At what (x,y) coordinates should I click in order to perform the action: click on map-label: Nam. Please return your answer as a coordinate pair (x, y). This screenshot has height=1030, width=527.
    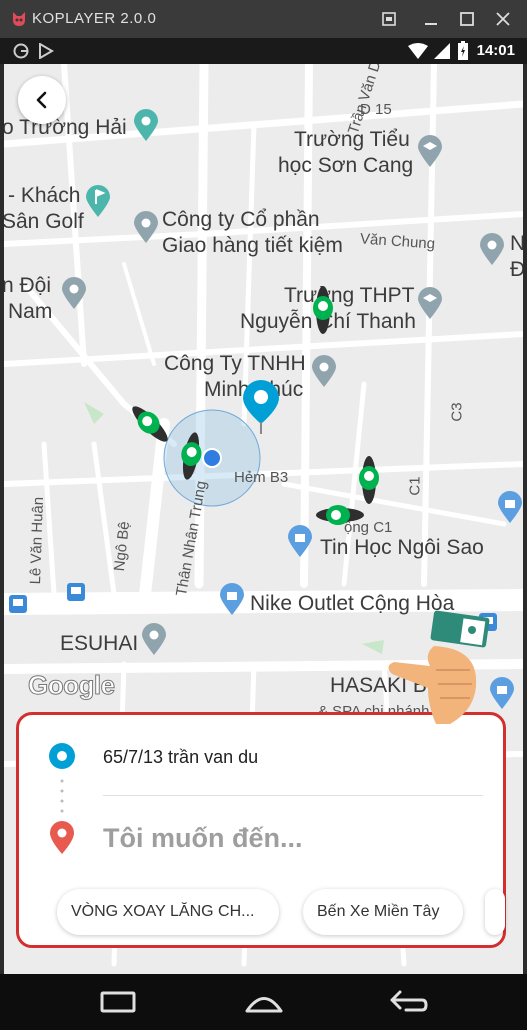
    Looking at the image, I should click on (30, 311).